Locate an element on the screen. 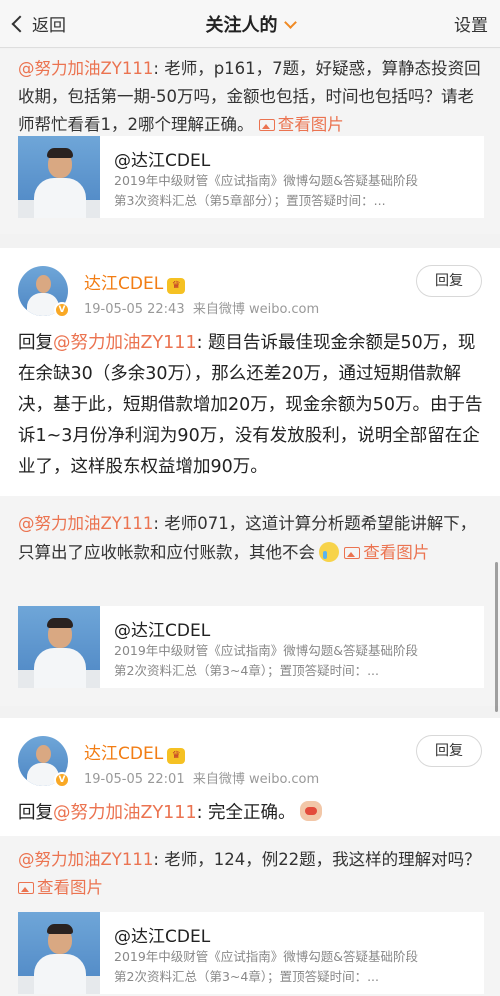 Image resolution: width=500 pixels, height=996 pixels. post3-time: 19-05-05 22:01 is located at coordinates (134, 779).